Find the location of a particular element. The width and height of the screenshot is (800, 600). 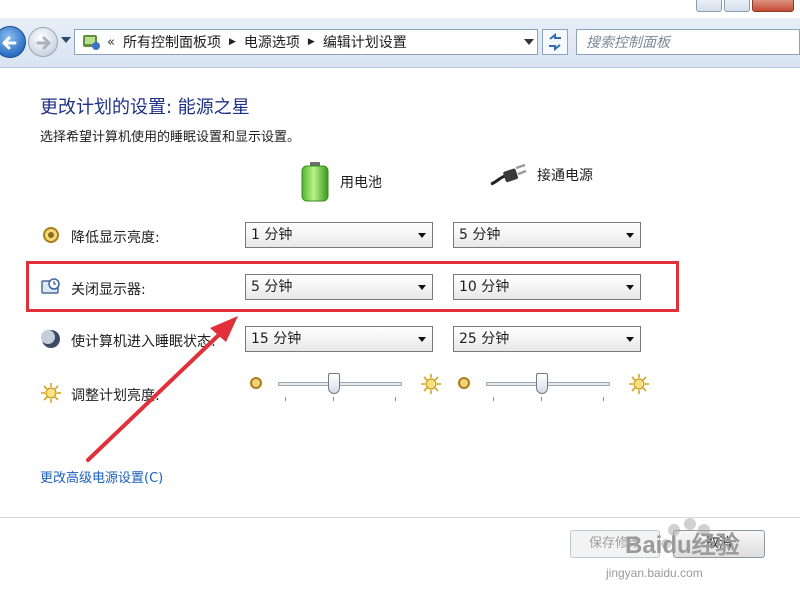

watermark-brand: Baidu经验 is located at coordinates (682, 545).